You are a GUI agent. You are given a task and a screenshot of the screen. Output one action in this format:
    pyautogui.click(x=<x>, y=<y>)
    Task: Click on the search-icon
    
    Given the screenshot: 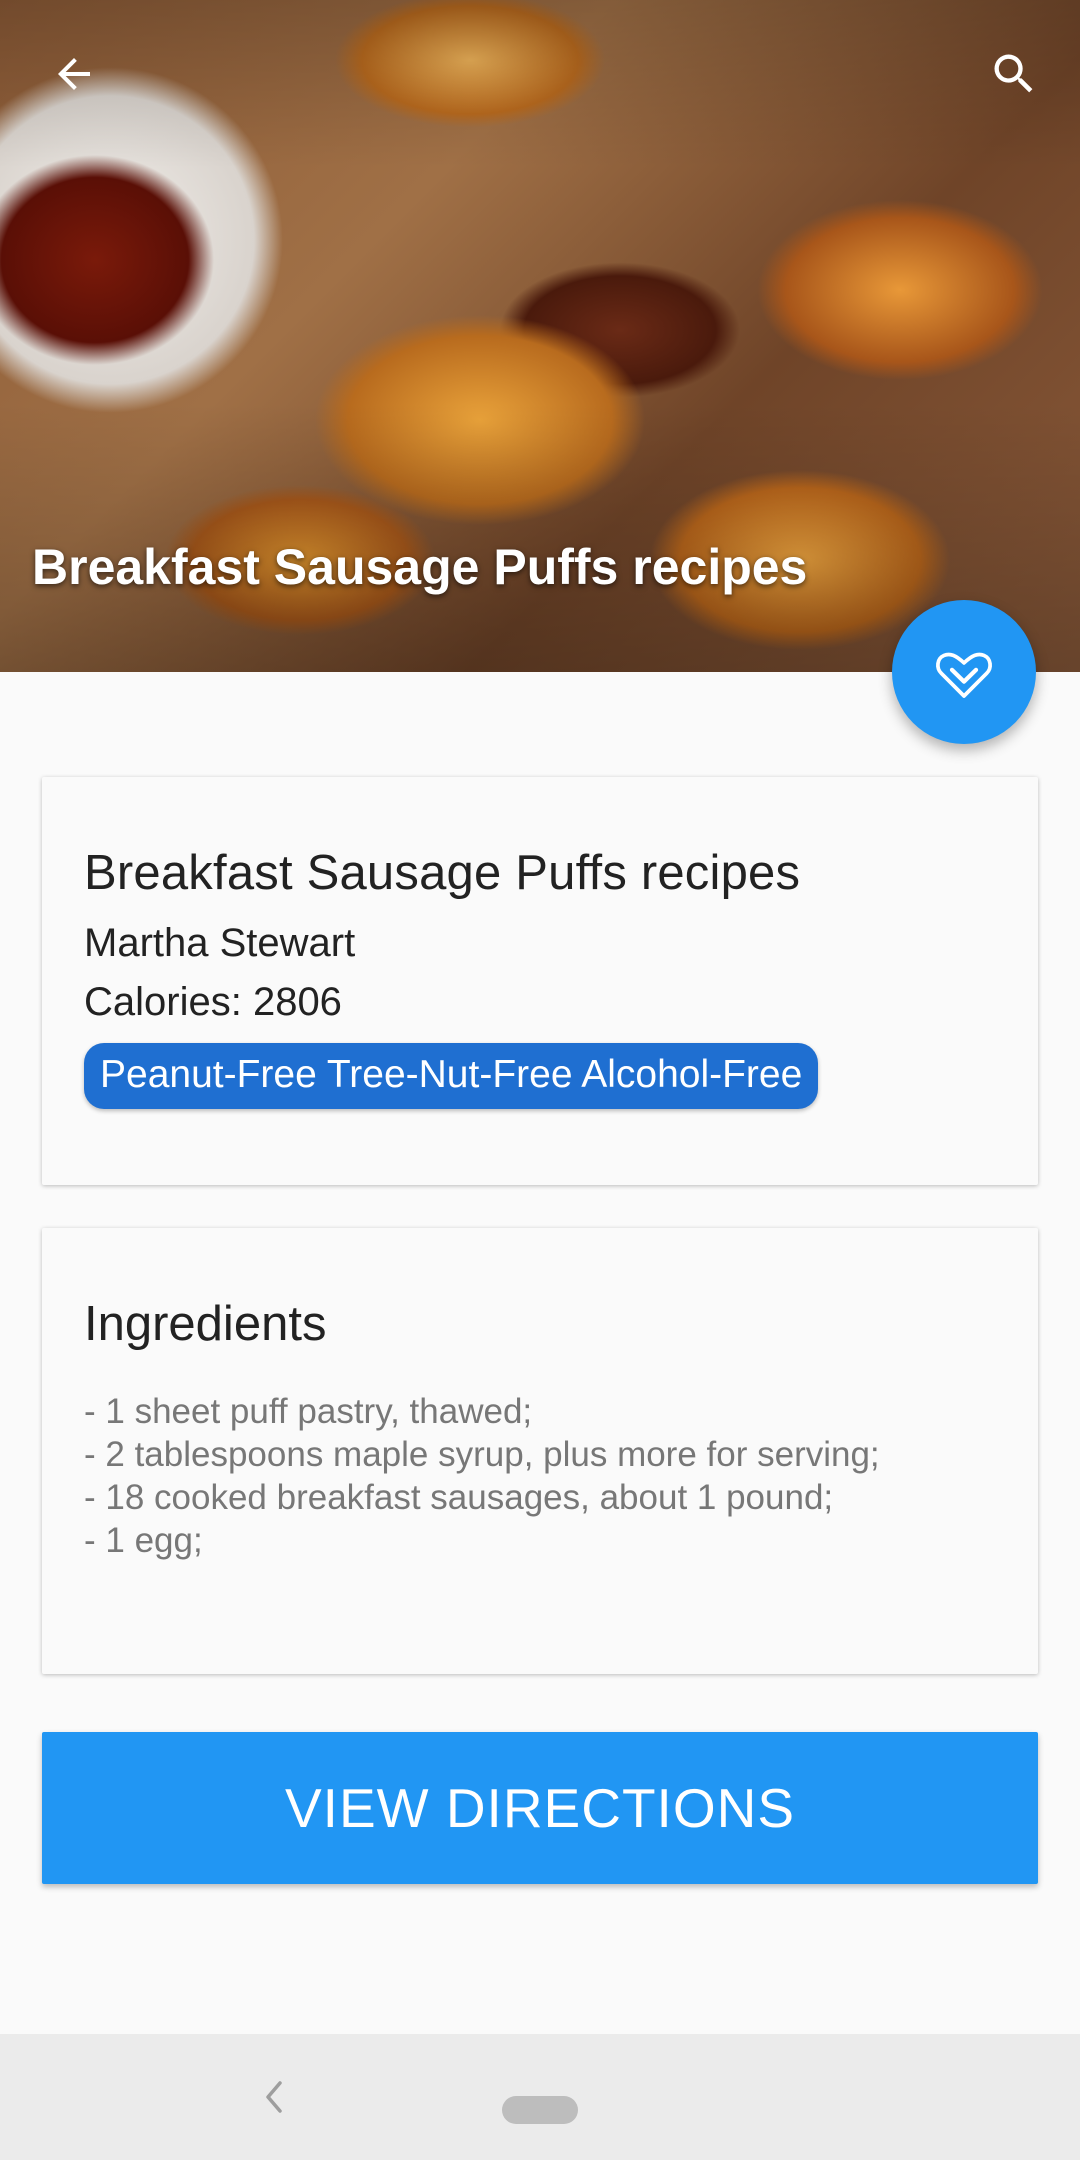 What is the action you would take?
    pyautogui.click(x=1013, y=73)
    